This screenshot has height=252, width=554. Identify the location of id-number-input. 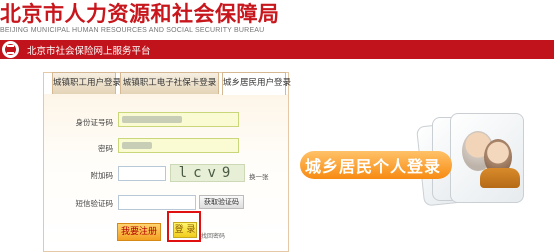
(178, 119).